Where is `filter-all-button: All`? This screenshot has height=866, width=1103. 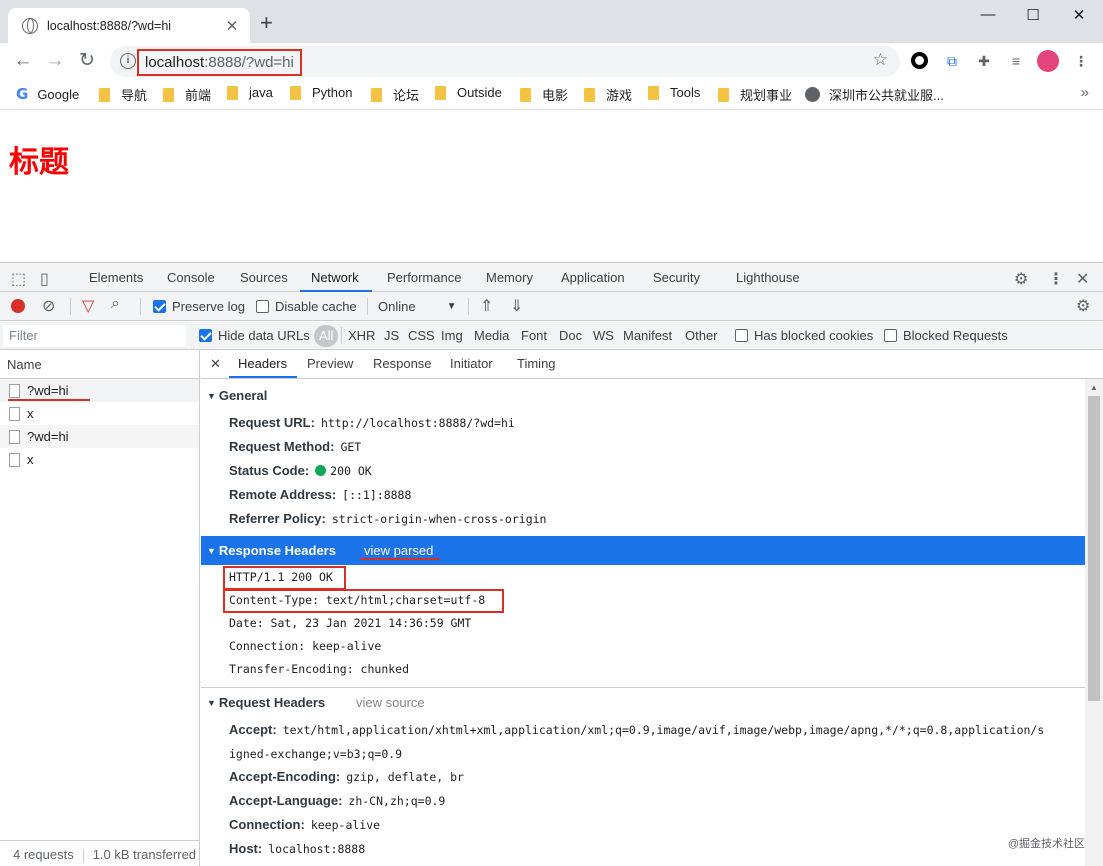
filter-all-button: All is located at coordinates (326, 336).